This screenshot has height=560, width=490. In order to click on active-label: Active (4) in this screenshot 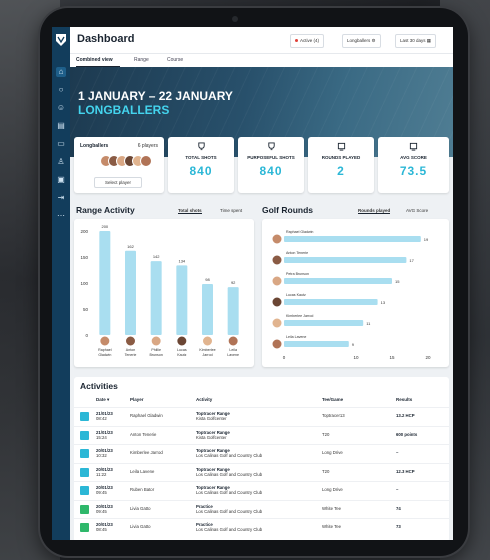, I will do `click(310, 40)`.